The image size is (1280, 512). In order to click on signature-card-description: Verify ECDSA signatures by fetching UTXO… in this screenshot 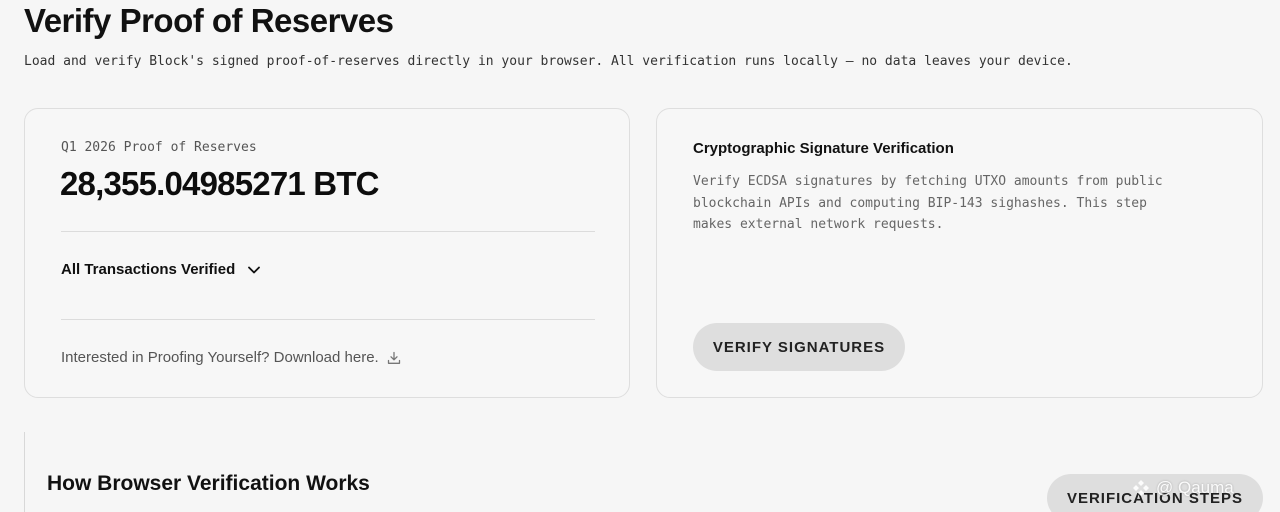, I will do `click(953, 203)`.